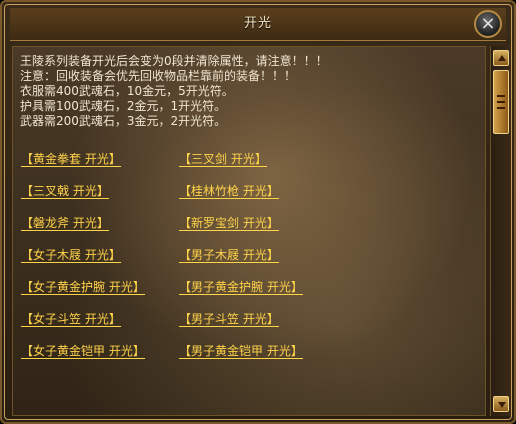 This screenshot has width=516, height=424. I want to click on link-label: 男子木屐 开光, so click(229, 255).